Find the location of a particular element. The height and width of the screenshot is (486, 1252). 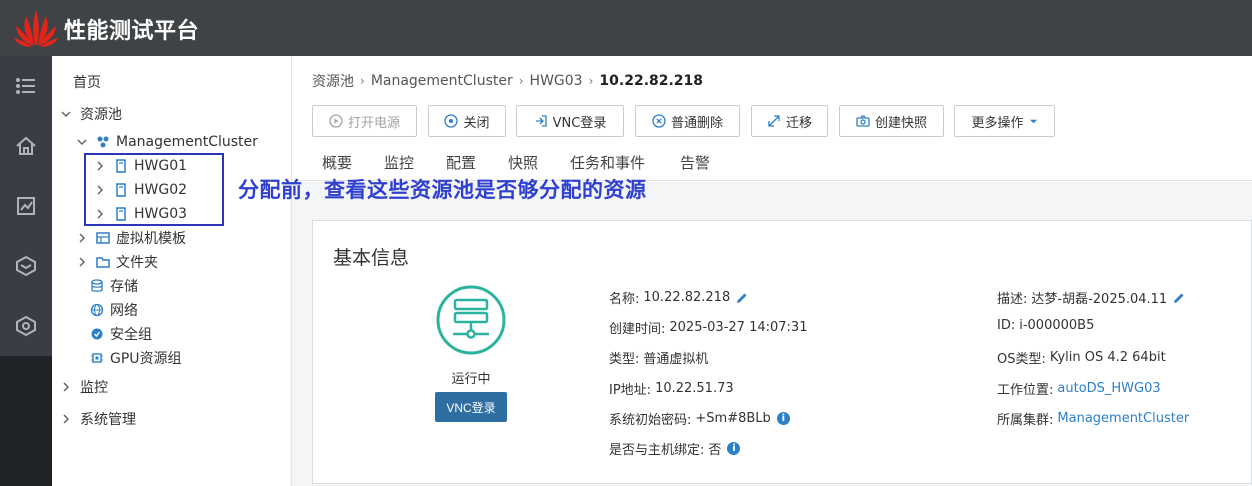

field-location: 工作位置: autoDS_HWG03 is located at coordinates (1079, 388).